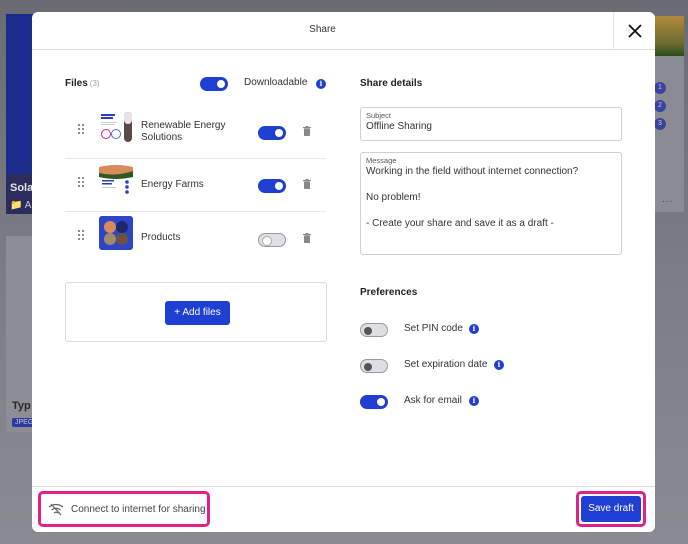 The width and height of the screenshot is (688, 544). Describe the element at coordinates (22, 188) in the screenshot. I see `background-card-title: Sola` at that location.